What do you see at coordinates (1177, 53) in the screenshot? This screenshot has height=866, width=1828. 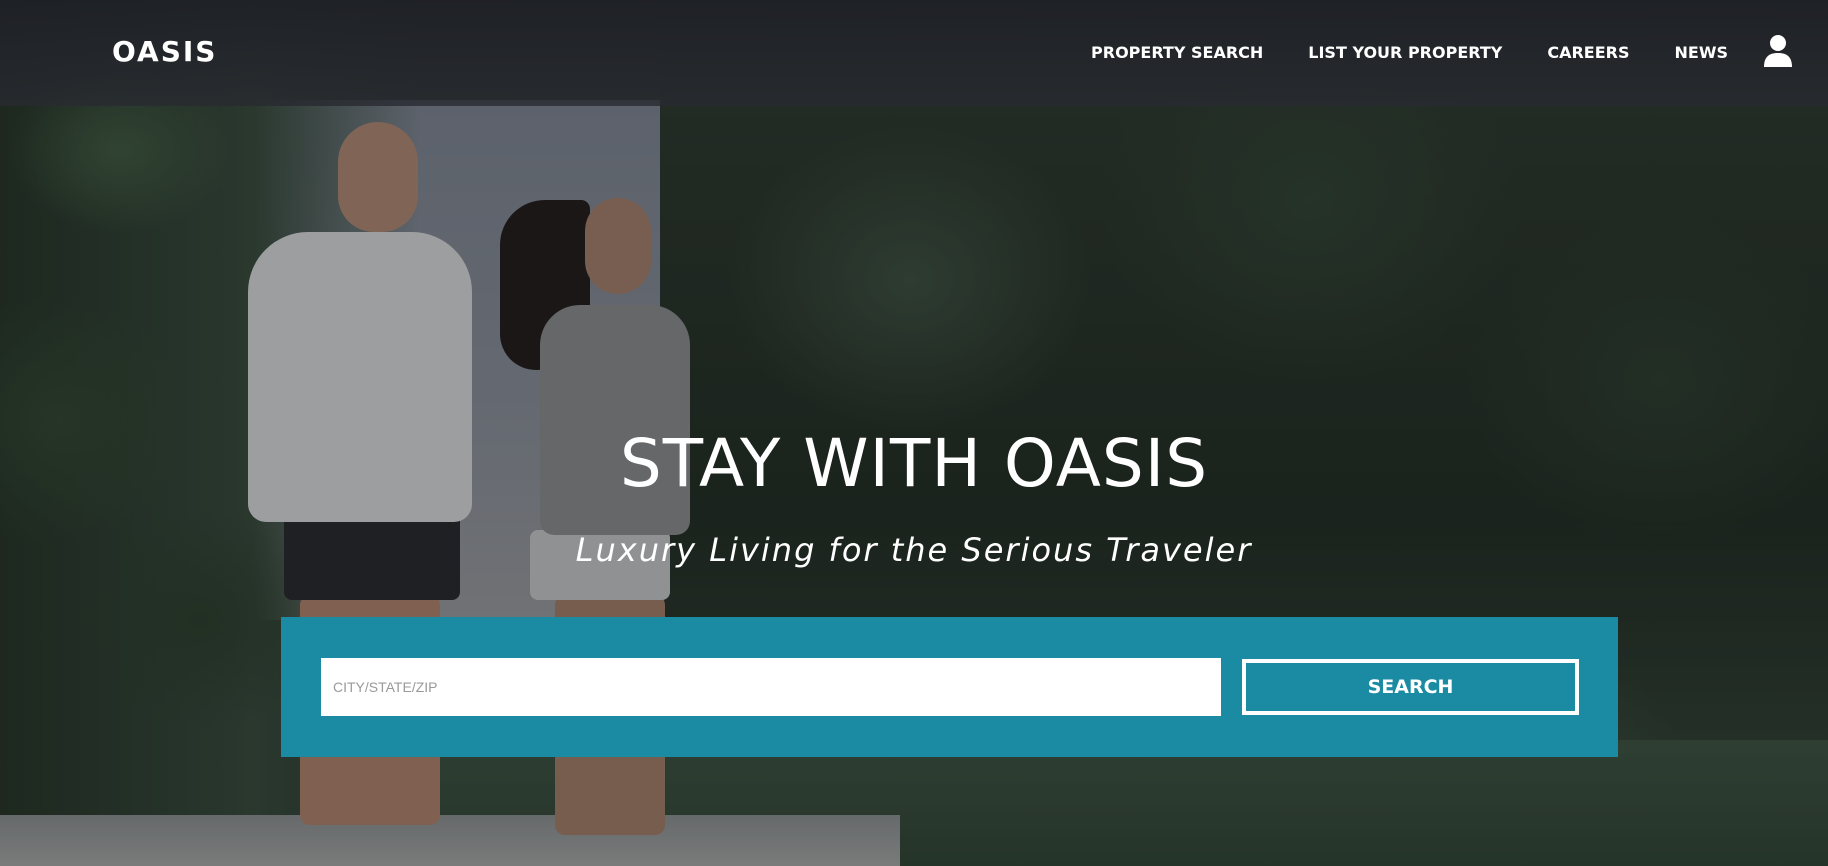 I see `nav-property-search: PROPERTY SEARCH` at bounding box center [1177, 53].